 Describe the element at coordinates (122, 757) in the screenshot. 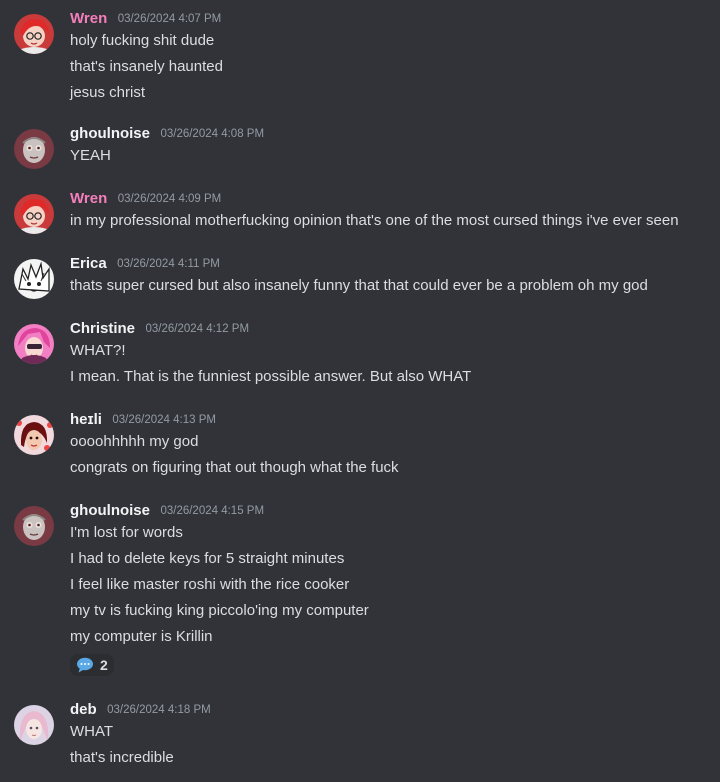

I see `message-text: that's incredible` at that location.